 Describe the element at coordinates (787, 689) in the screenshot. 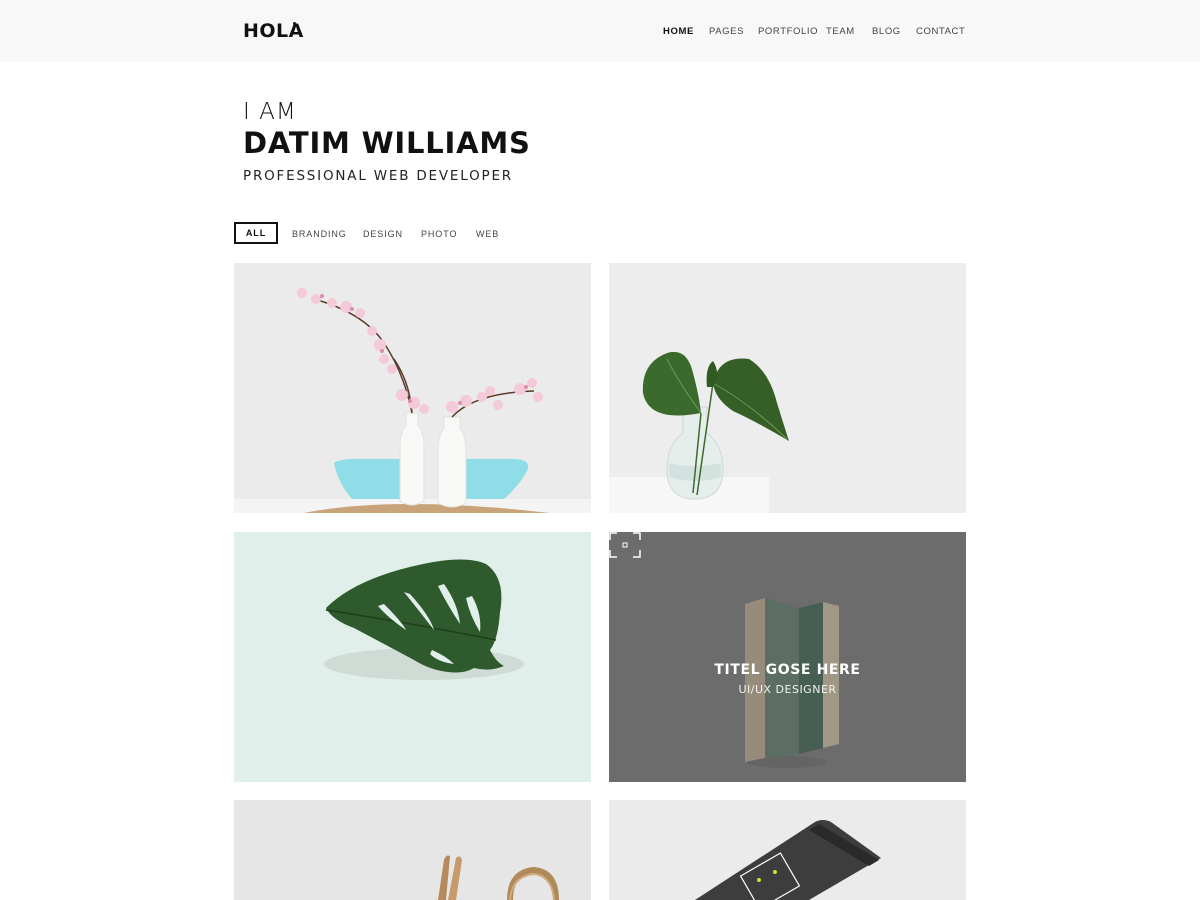

I see `item-subtitle: UI/UX DESIGNER` at that location.